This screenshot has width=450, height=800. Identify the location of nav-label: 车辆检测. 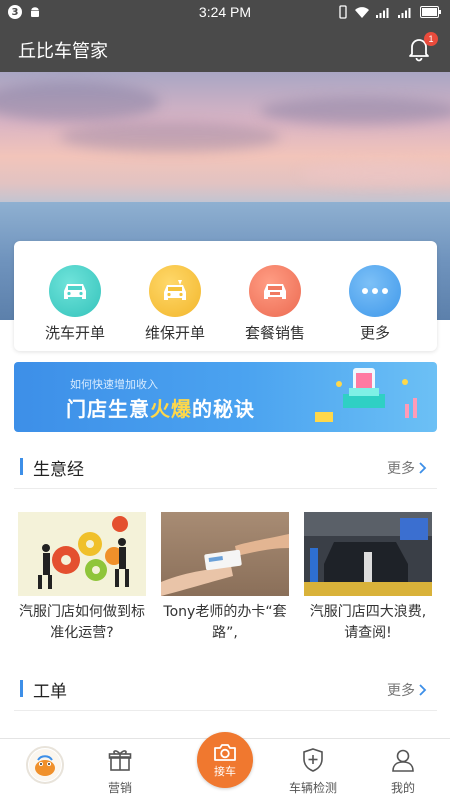
(312, 788).